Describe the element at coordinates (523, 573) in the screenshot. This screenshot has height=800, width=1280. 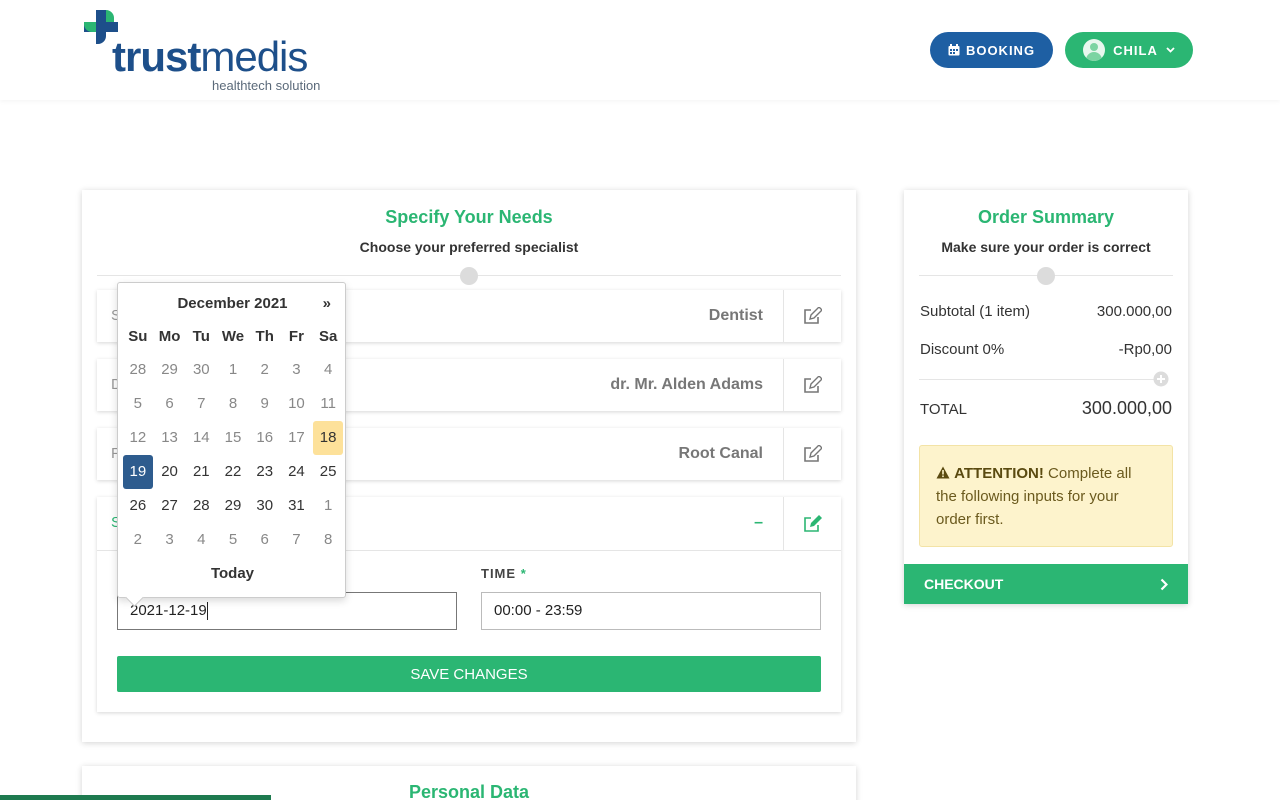
I see `required-mark: *` at that location.